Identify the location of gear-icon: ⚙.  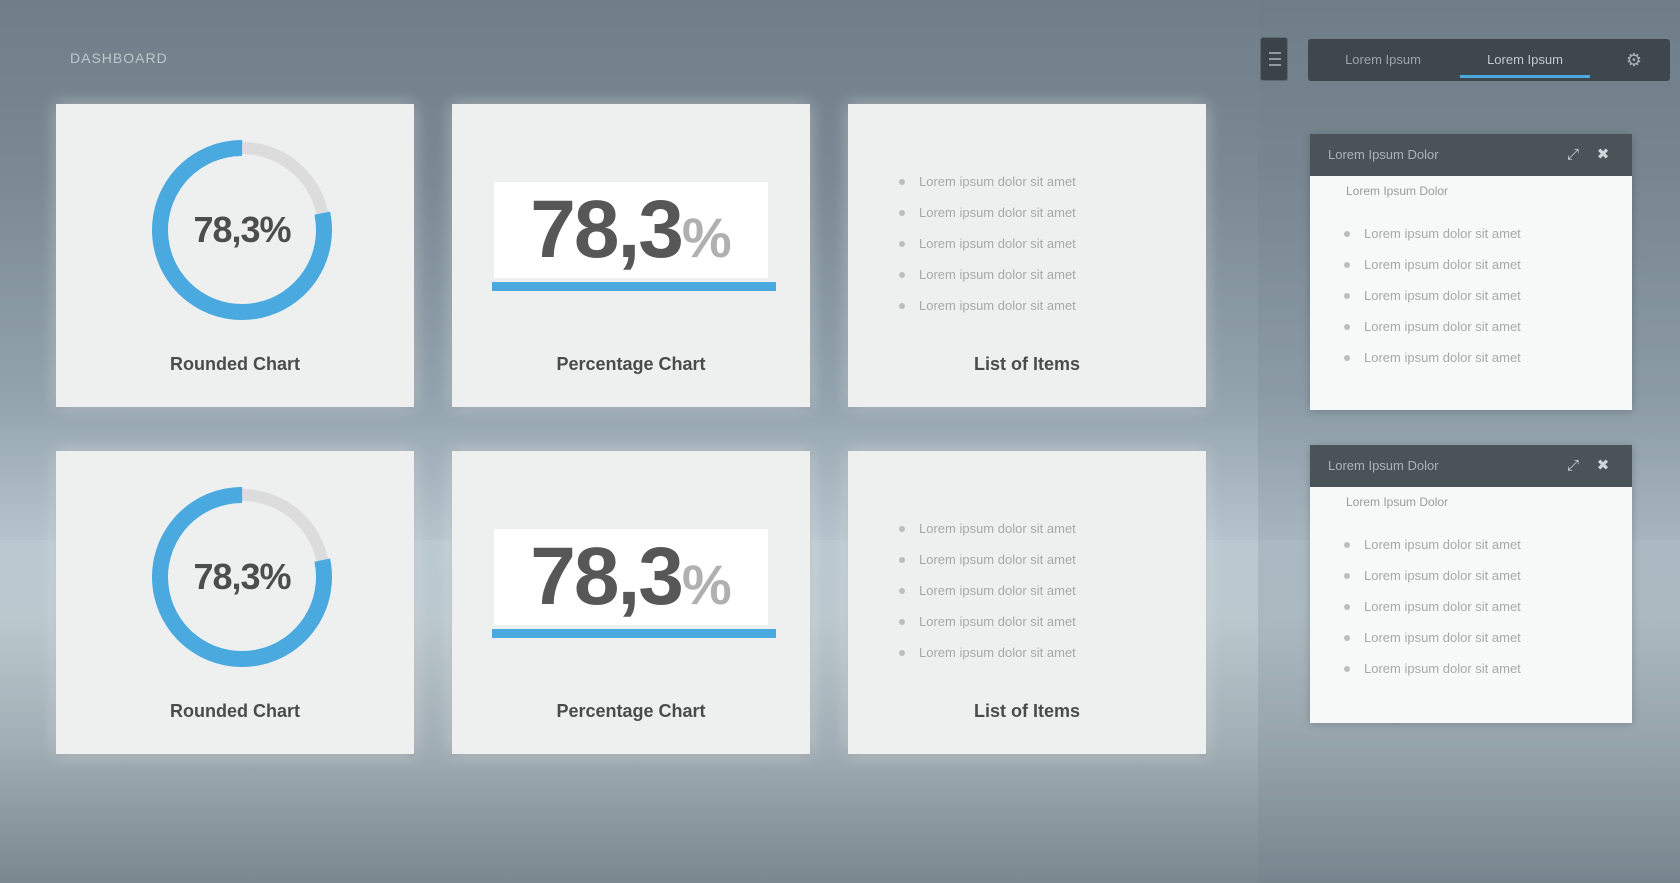
(1634, 60).